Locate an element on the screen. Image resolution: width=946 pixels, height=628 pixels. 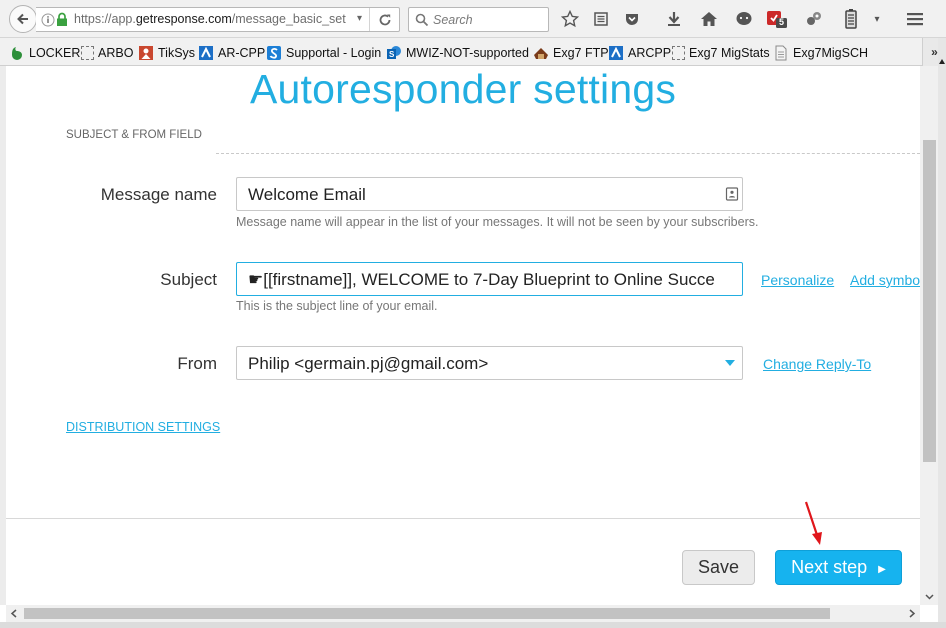
home-icon is located at coordinates (709, 19).